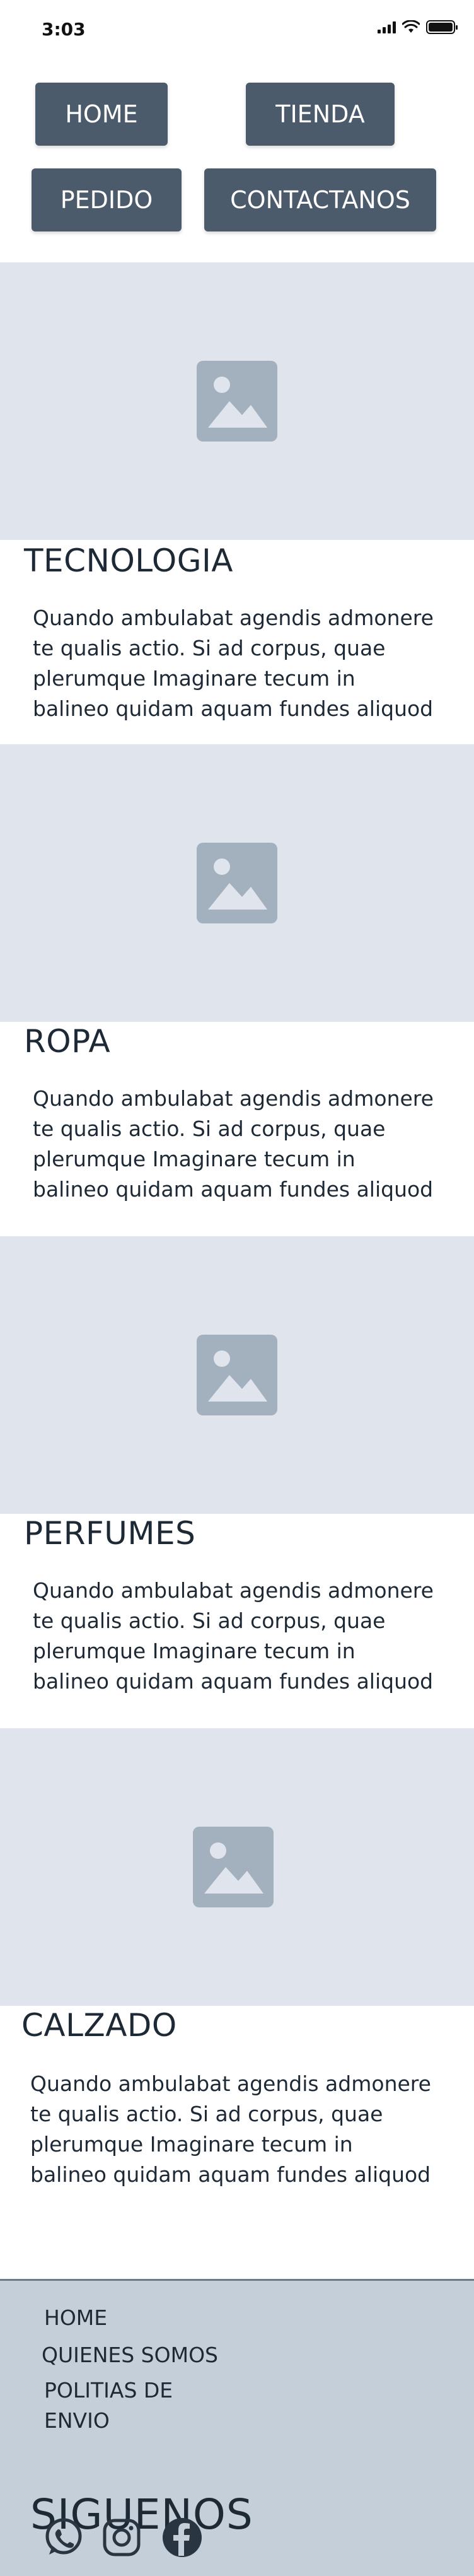 This screenshot has width=474, height=2576. Describe the element at coordinates (182, 2537) in the screenshot. I see `facebook-icon` at that location.